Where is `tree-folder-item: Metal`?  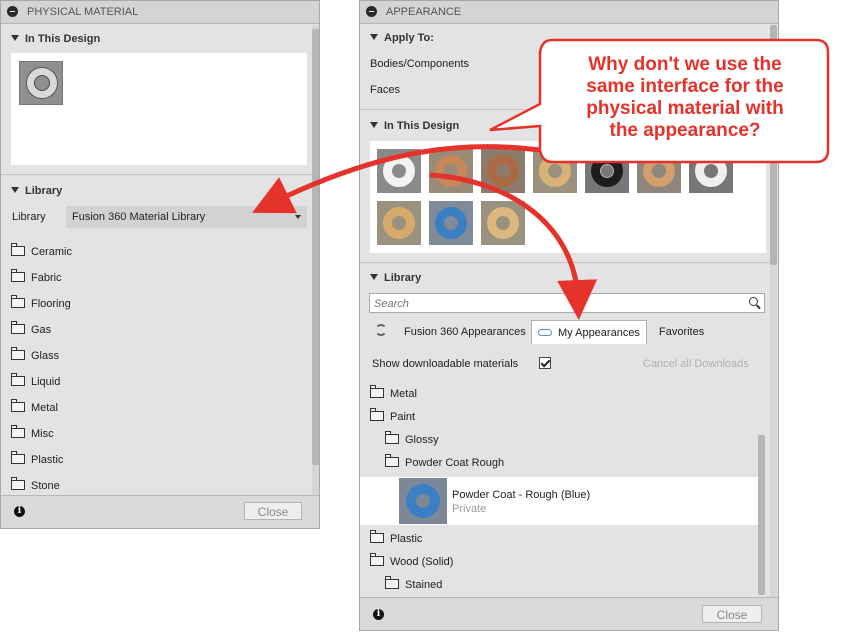 tree-folder-item: Metal is located at coordinates (393, 394).